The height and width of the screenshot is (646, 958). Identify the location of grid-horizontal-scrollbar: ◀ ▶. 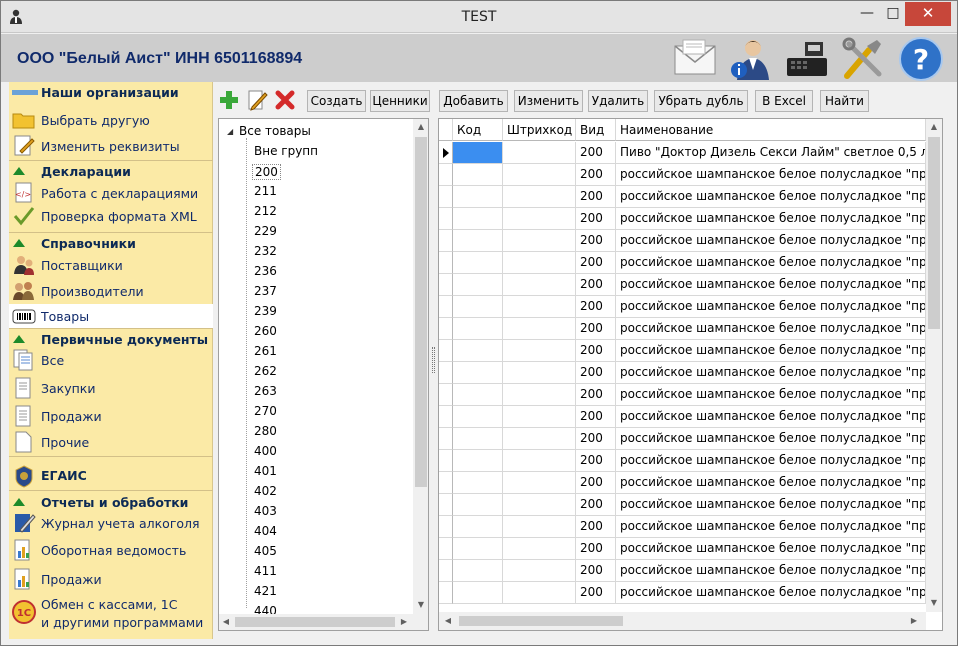
(682, 621).